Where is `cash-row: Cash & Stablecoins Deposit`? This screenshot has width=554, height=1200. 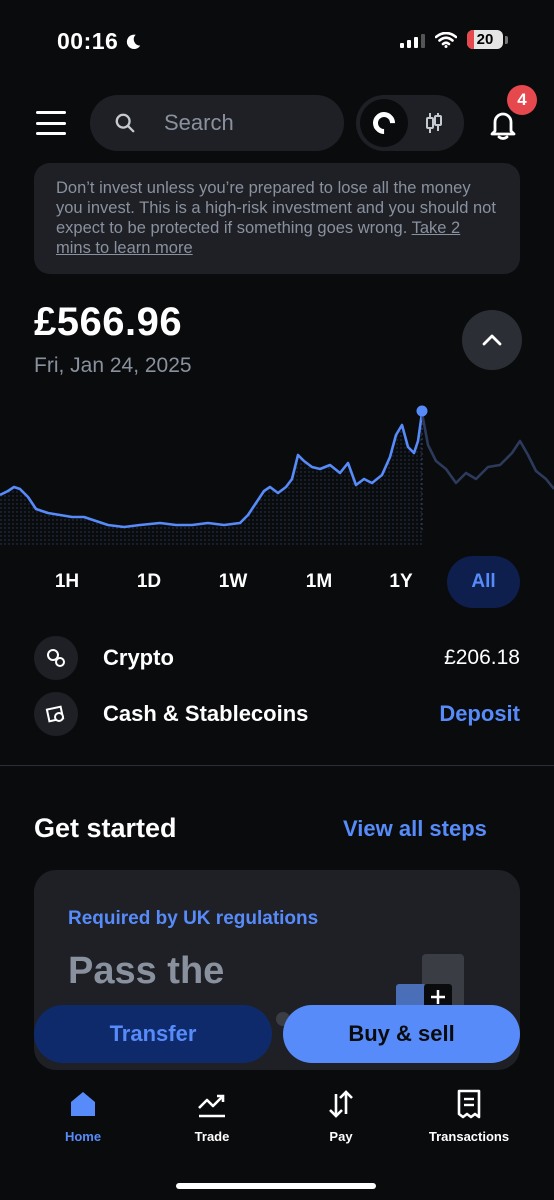
cash-row: Cash & Stablecoins Deposit is located at coordinates (277, 714).